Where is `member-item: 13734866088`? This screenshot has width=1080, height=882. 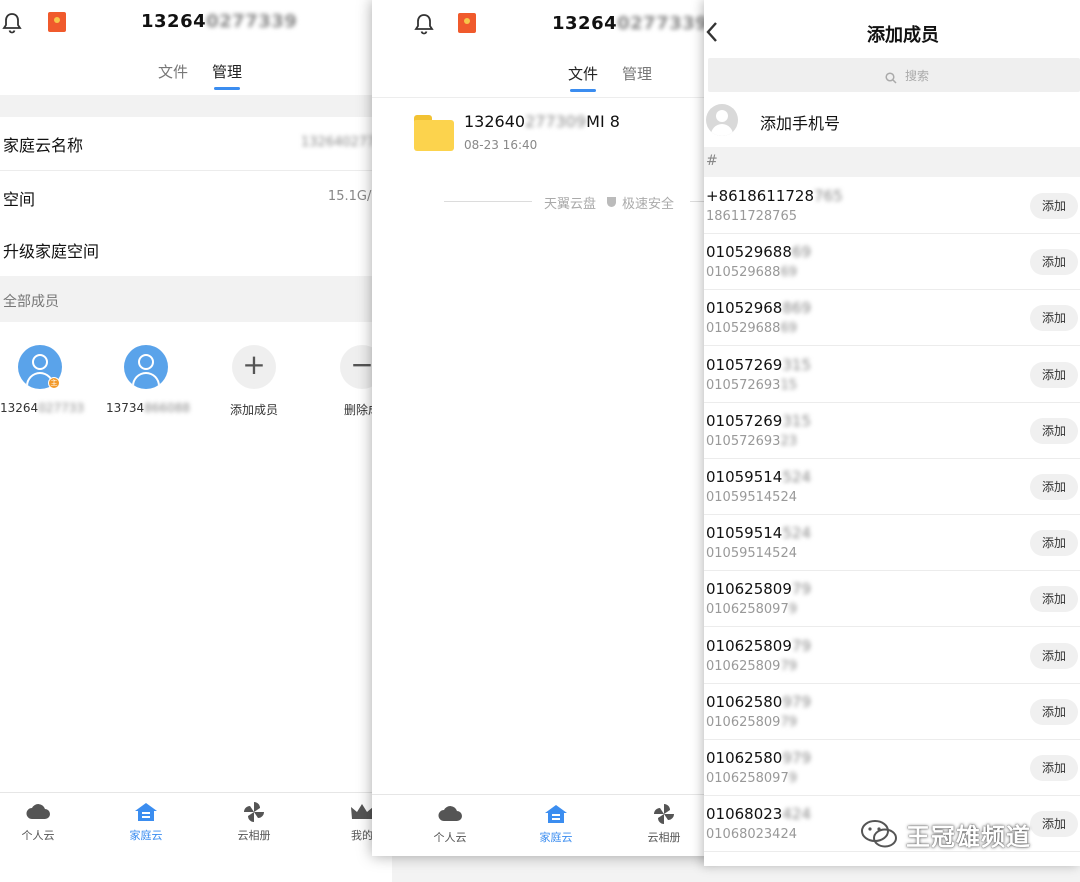 member-item: 13734866088 is located at coordinates (148, 380).